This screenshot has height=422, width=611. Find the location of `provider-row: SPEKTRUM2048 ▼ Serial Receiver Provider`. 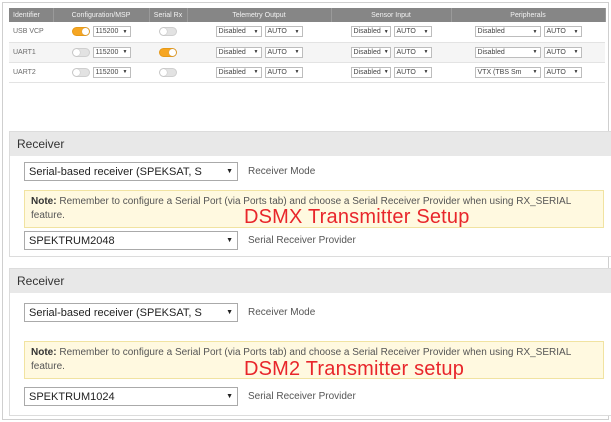

provider-row: SPEKTRUM2048 ▼ Serial Receiver Provider is located at coordinates (190, 240).